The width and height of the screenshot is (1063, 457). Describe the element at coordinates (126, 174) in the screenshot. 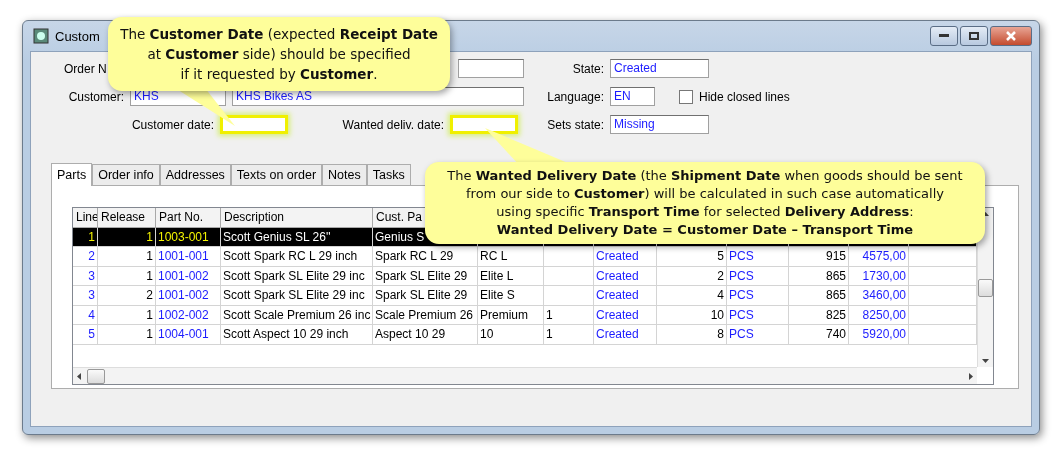

I see `tab: Order info` at that location.